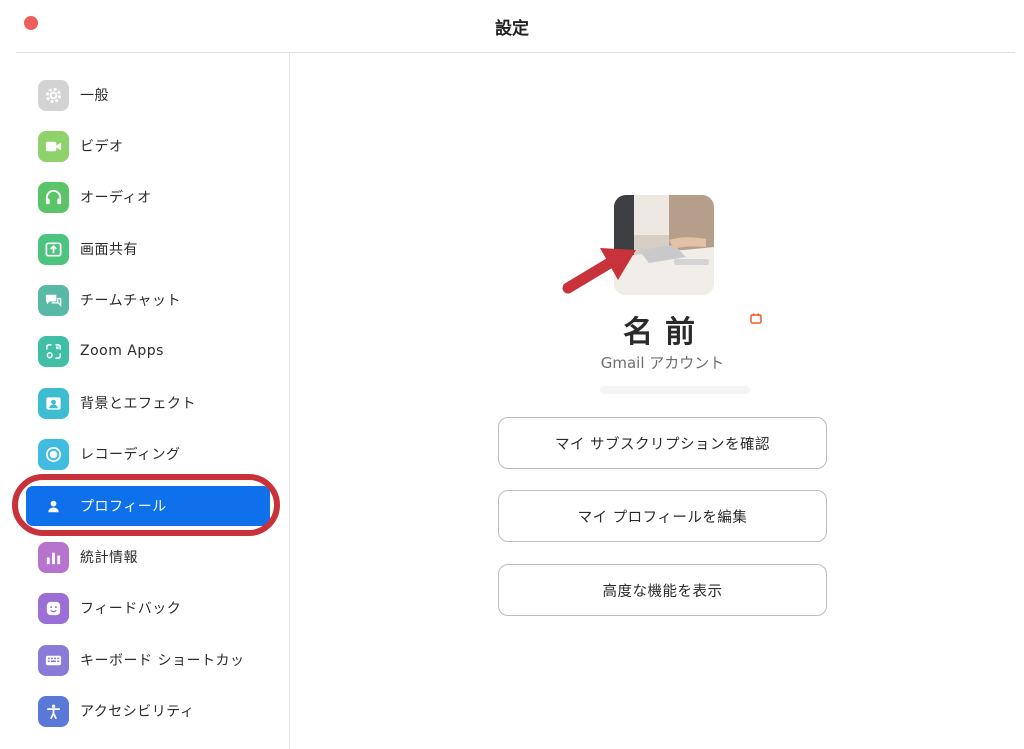 This screenshot has width=1024, height=749. What do you see at coordinates (148, 557) in the screenshot?
I see `sidebar-item-statistics: 統計情報` at bounding box center [148, 557].